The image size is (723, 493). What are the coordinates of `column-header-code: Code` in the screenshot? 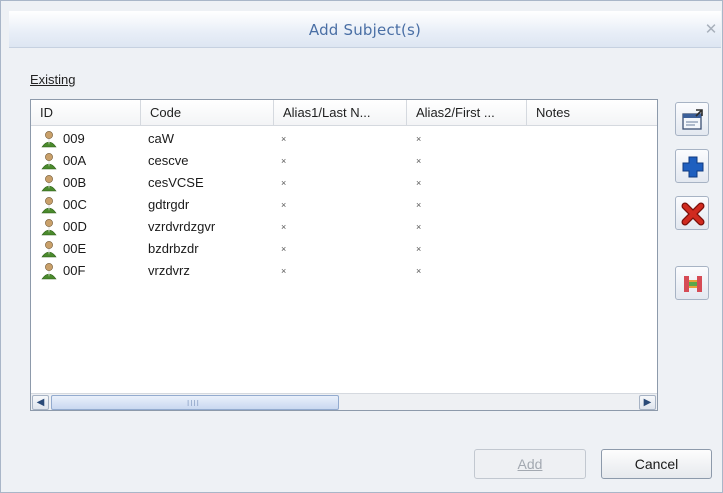 It's located at (207, 113).